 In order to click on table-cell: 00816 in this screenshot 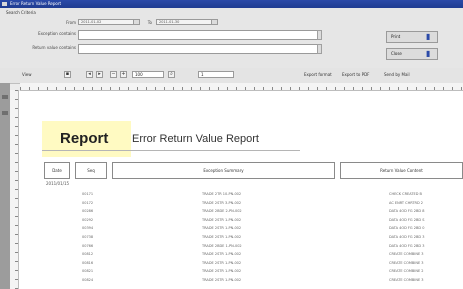, I will do `click(88, 262)`.